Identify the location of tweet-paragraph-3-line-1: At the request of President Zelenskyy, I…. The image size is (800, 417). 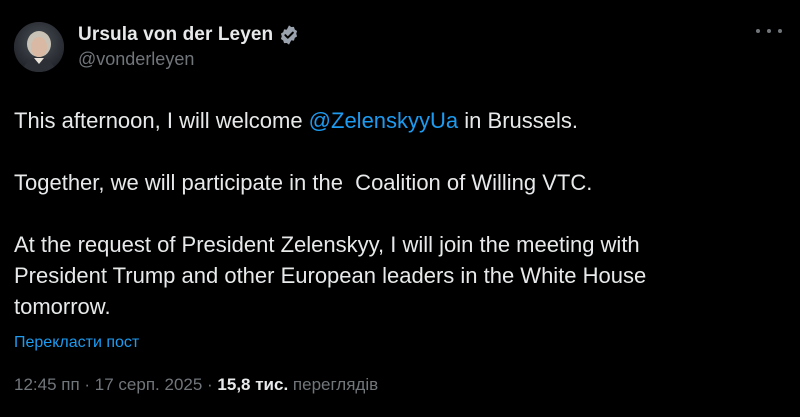
(327, 244).